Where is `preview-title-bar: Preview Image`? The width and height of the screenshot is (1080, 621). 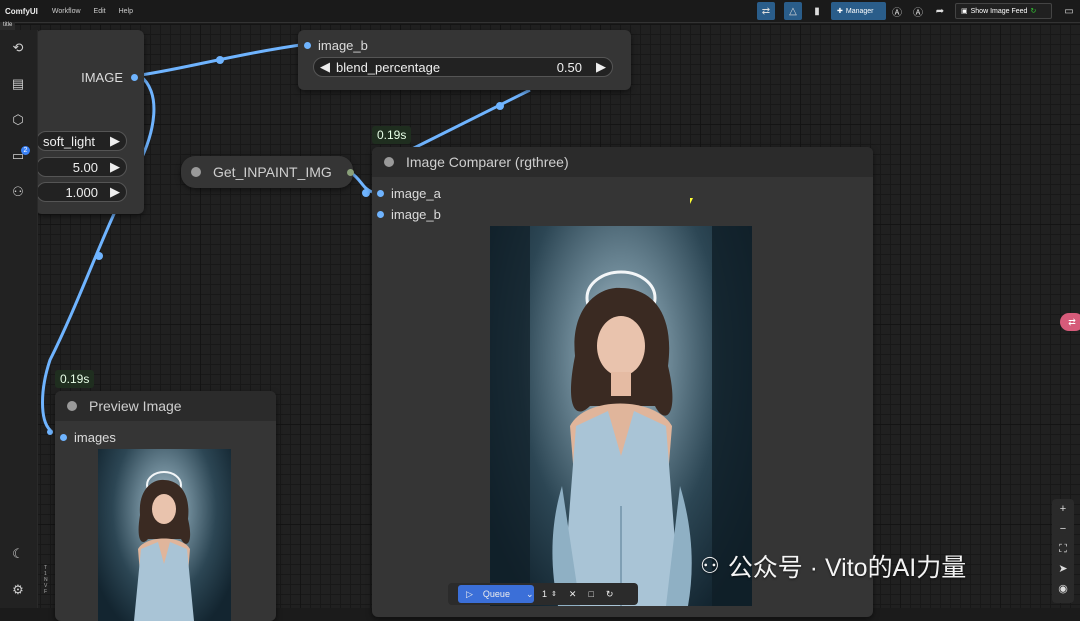
preview-title-bar: Preview Image is located at coordinates (165, 406).